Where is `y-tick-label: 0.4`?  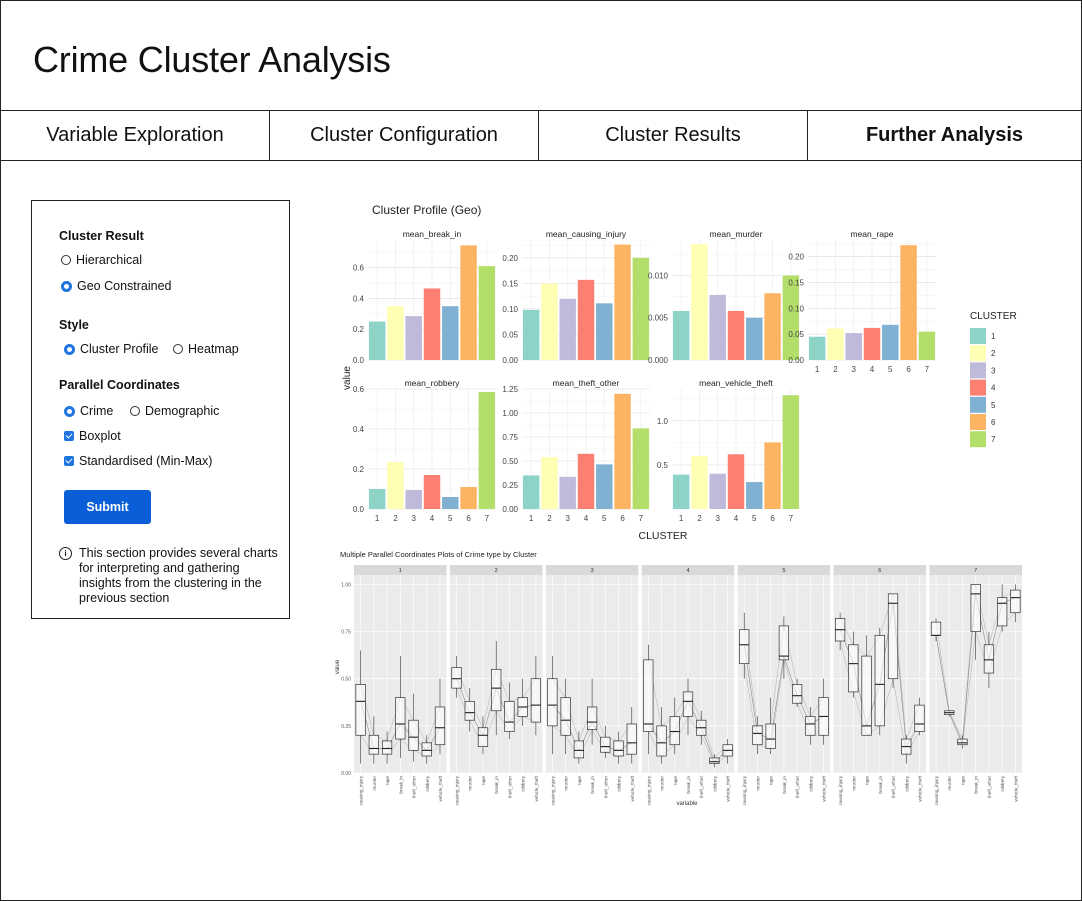
y-tick-label: 0.4 is located at coordinates (359, 429).